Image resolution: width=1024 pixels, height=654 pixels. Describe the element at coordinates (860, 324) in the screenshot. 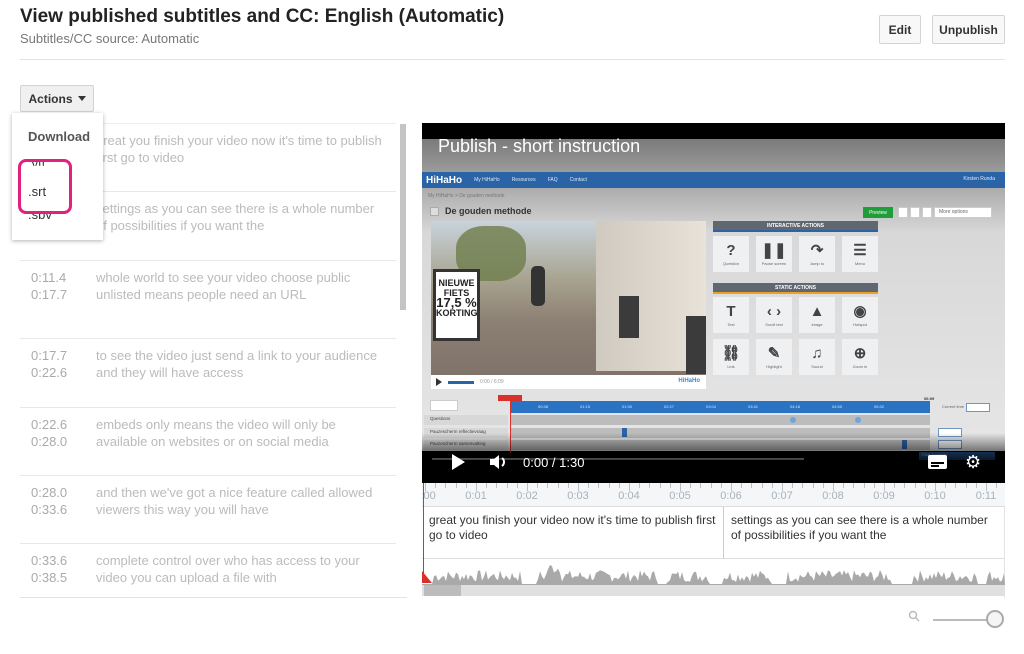

I see `action-tile-label: Hotspot` at that location.